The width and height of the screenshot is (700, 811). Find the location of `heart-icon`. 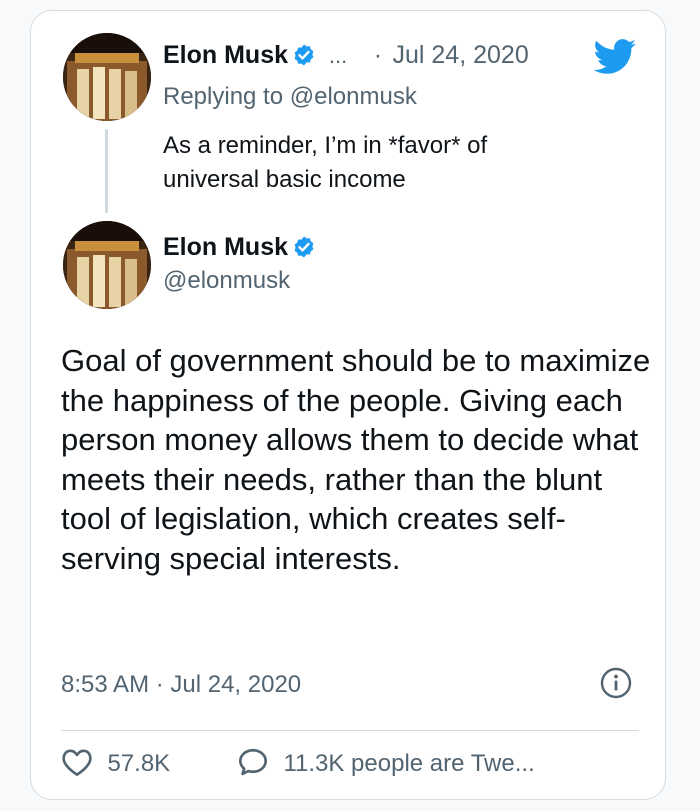

heart-icon is located at coordinates (77, 768).